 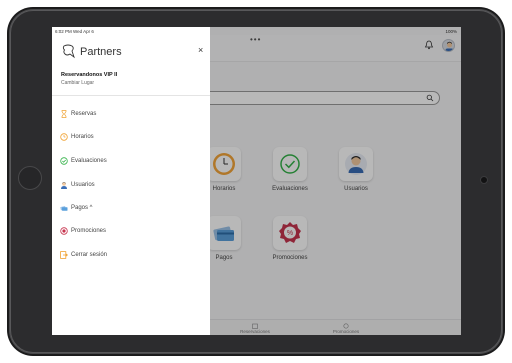 I want to click on change-place-link: Cambiar Lugar, so click(x=77, y=83).